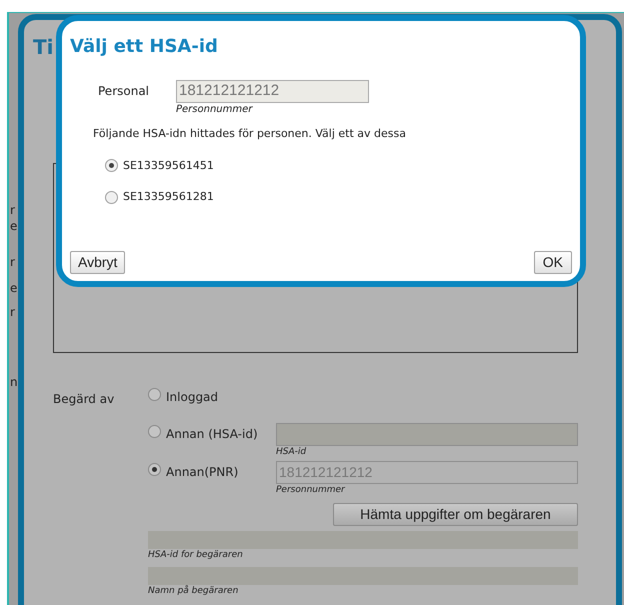  What do you see at coordinates (144, 47) in the screenshot?
I see `dialog-title: Välj ett HSA-id` at bounding box center [144, 47].